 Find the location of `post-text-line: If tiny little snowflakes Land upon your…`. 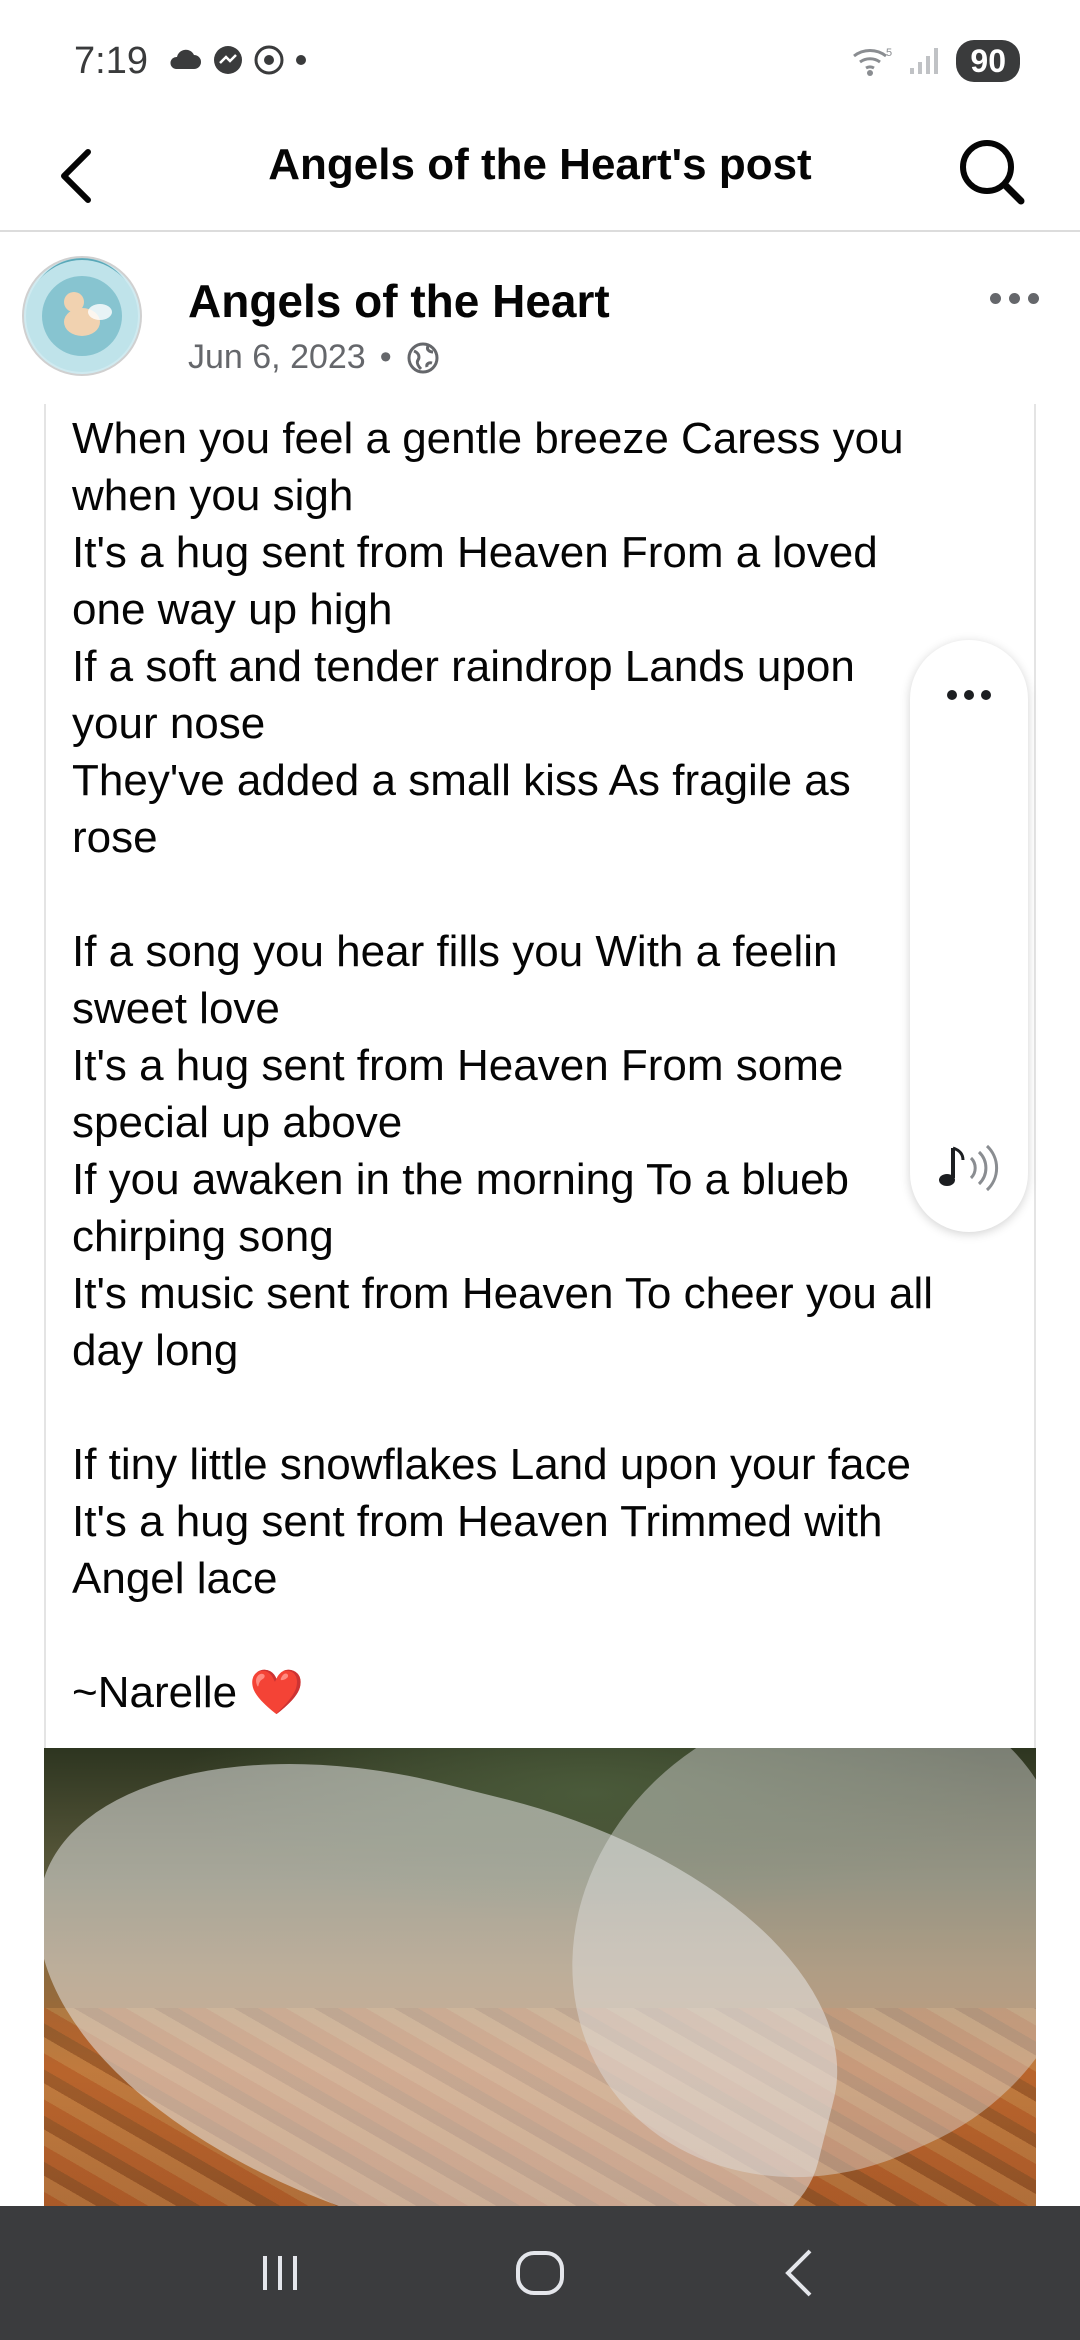

post-text-line: If tiny little snowflakes Land upon your… is located at coordinates (491, 1464).